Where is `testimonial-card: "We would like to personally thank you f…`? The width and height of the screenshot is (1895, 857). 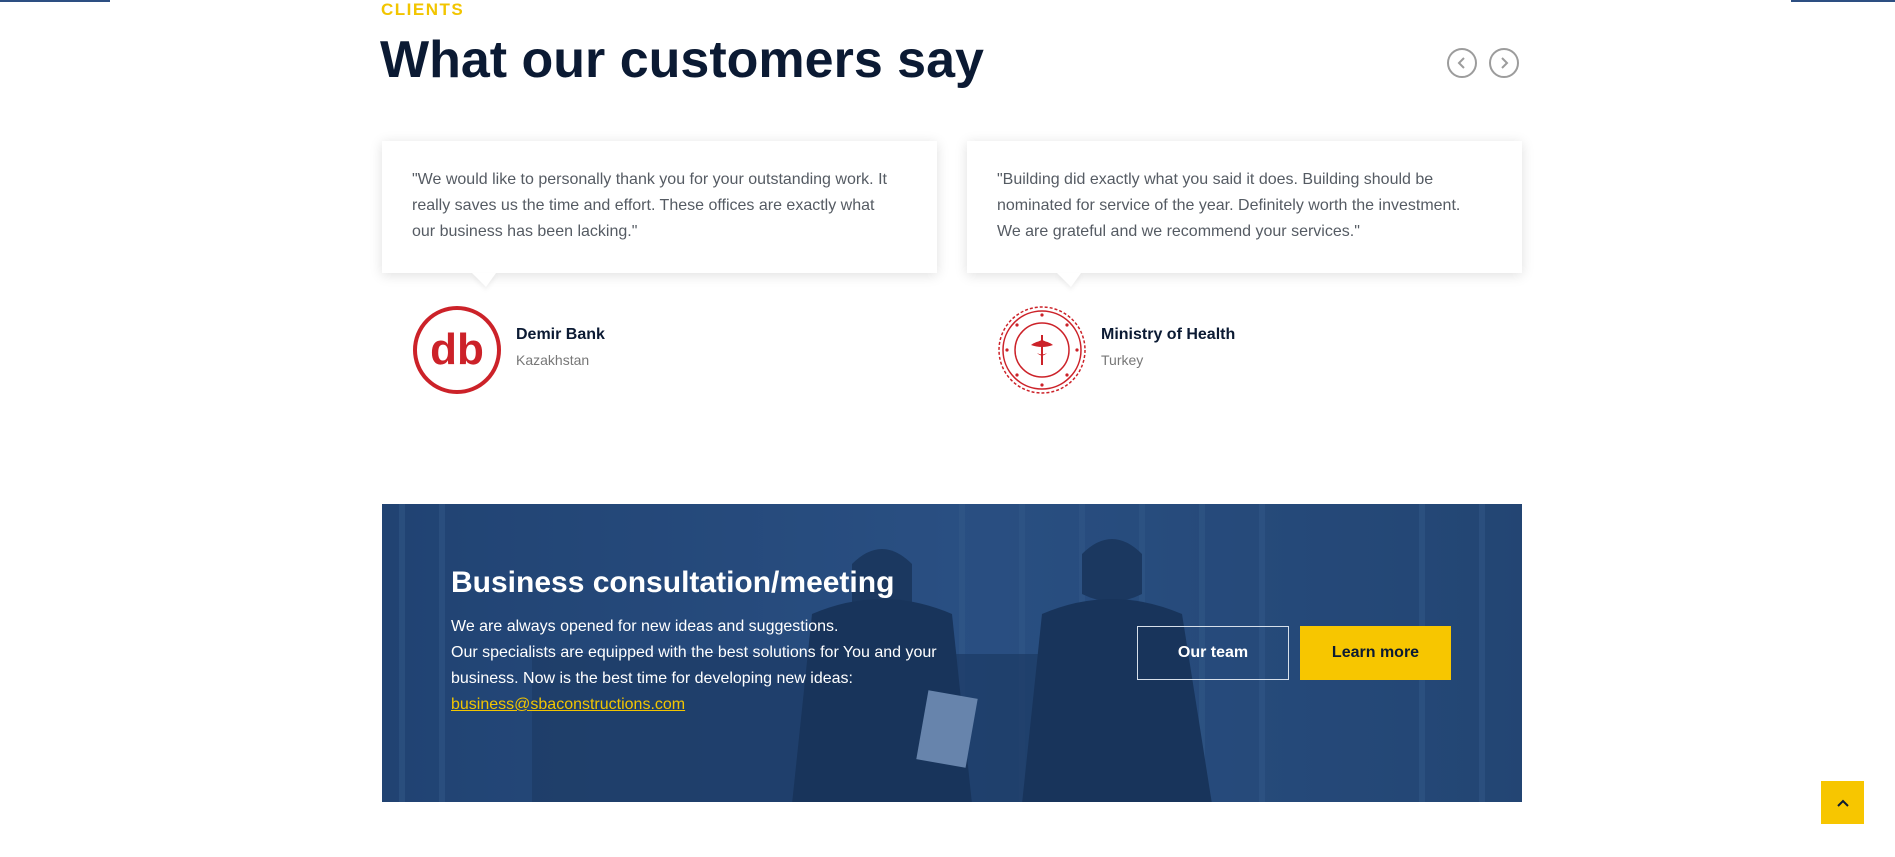
testimonial-card: "We would like to personally thank you f… is located at coordinates (659, 214).